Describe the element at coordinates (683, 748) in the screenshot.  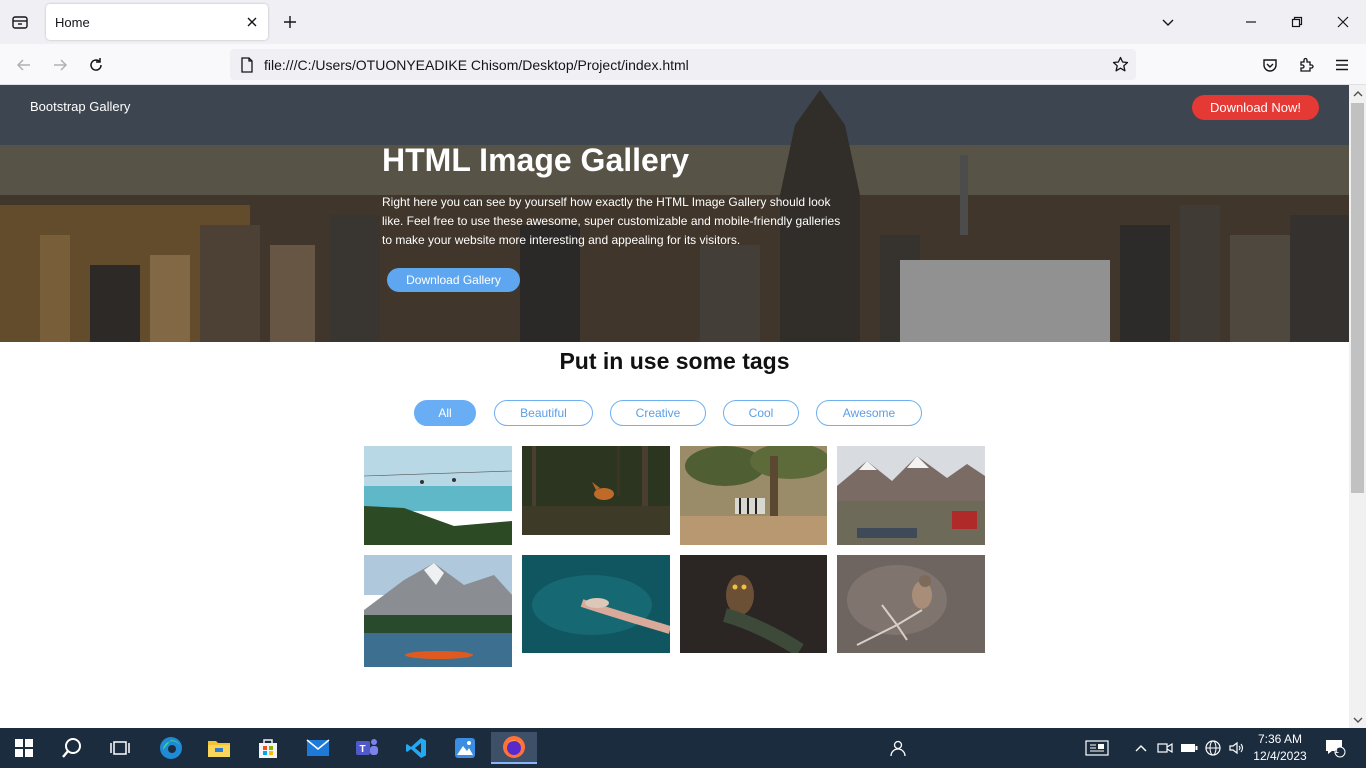
I see `windows-taskbar: T 7:36 AM 12/4/2023 1` at that location.